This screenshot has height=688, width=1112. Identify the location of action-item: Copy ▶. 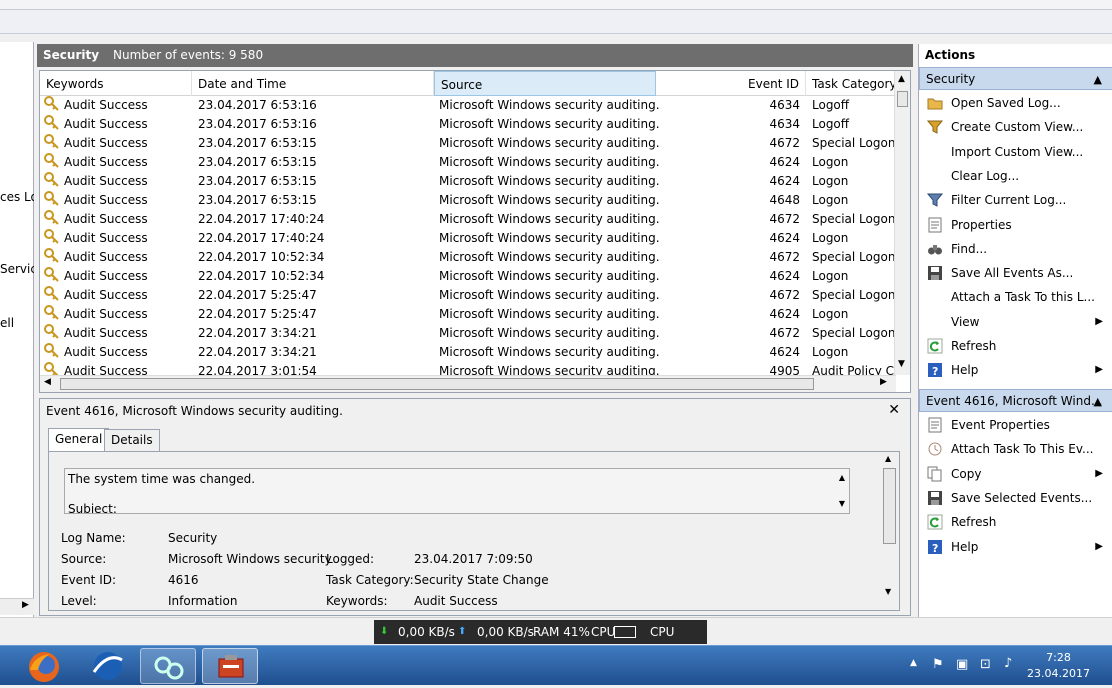
(1015, 474).